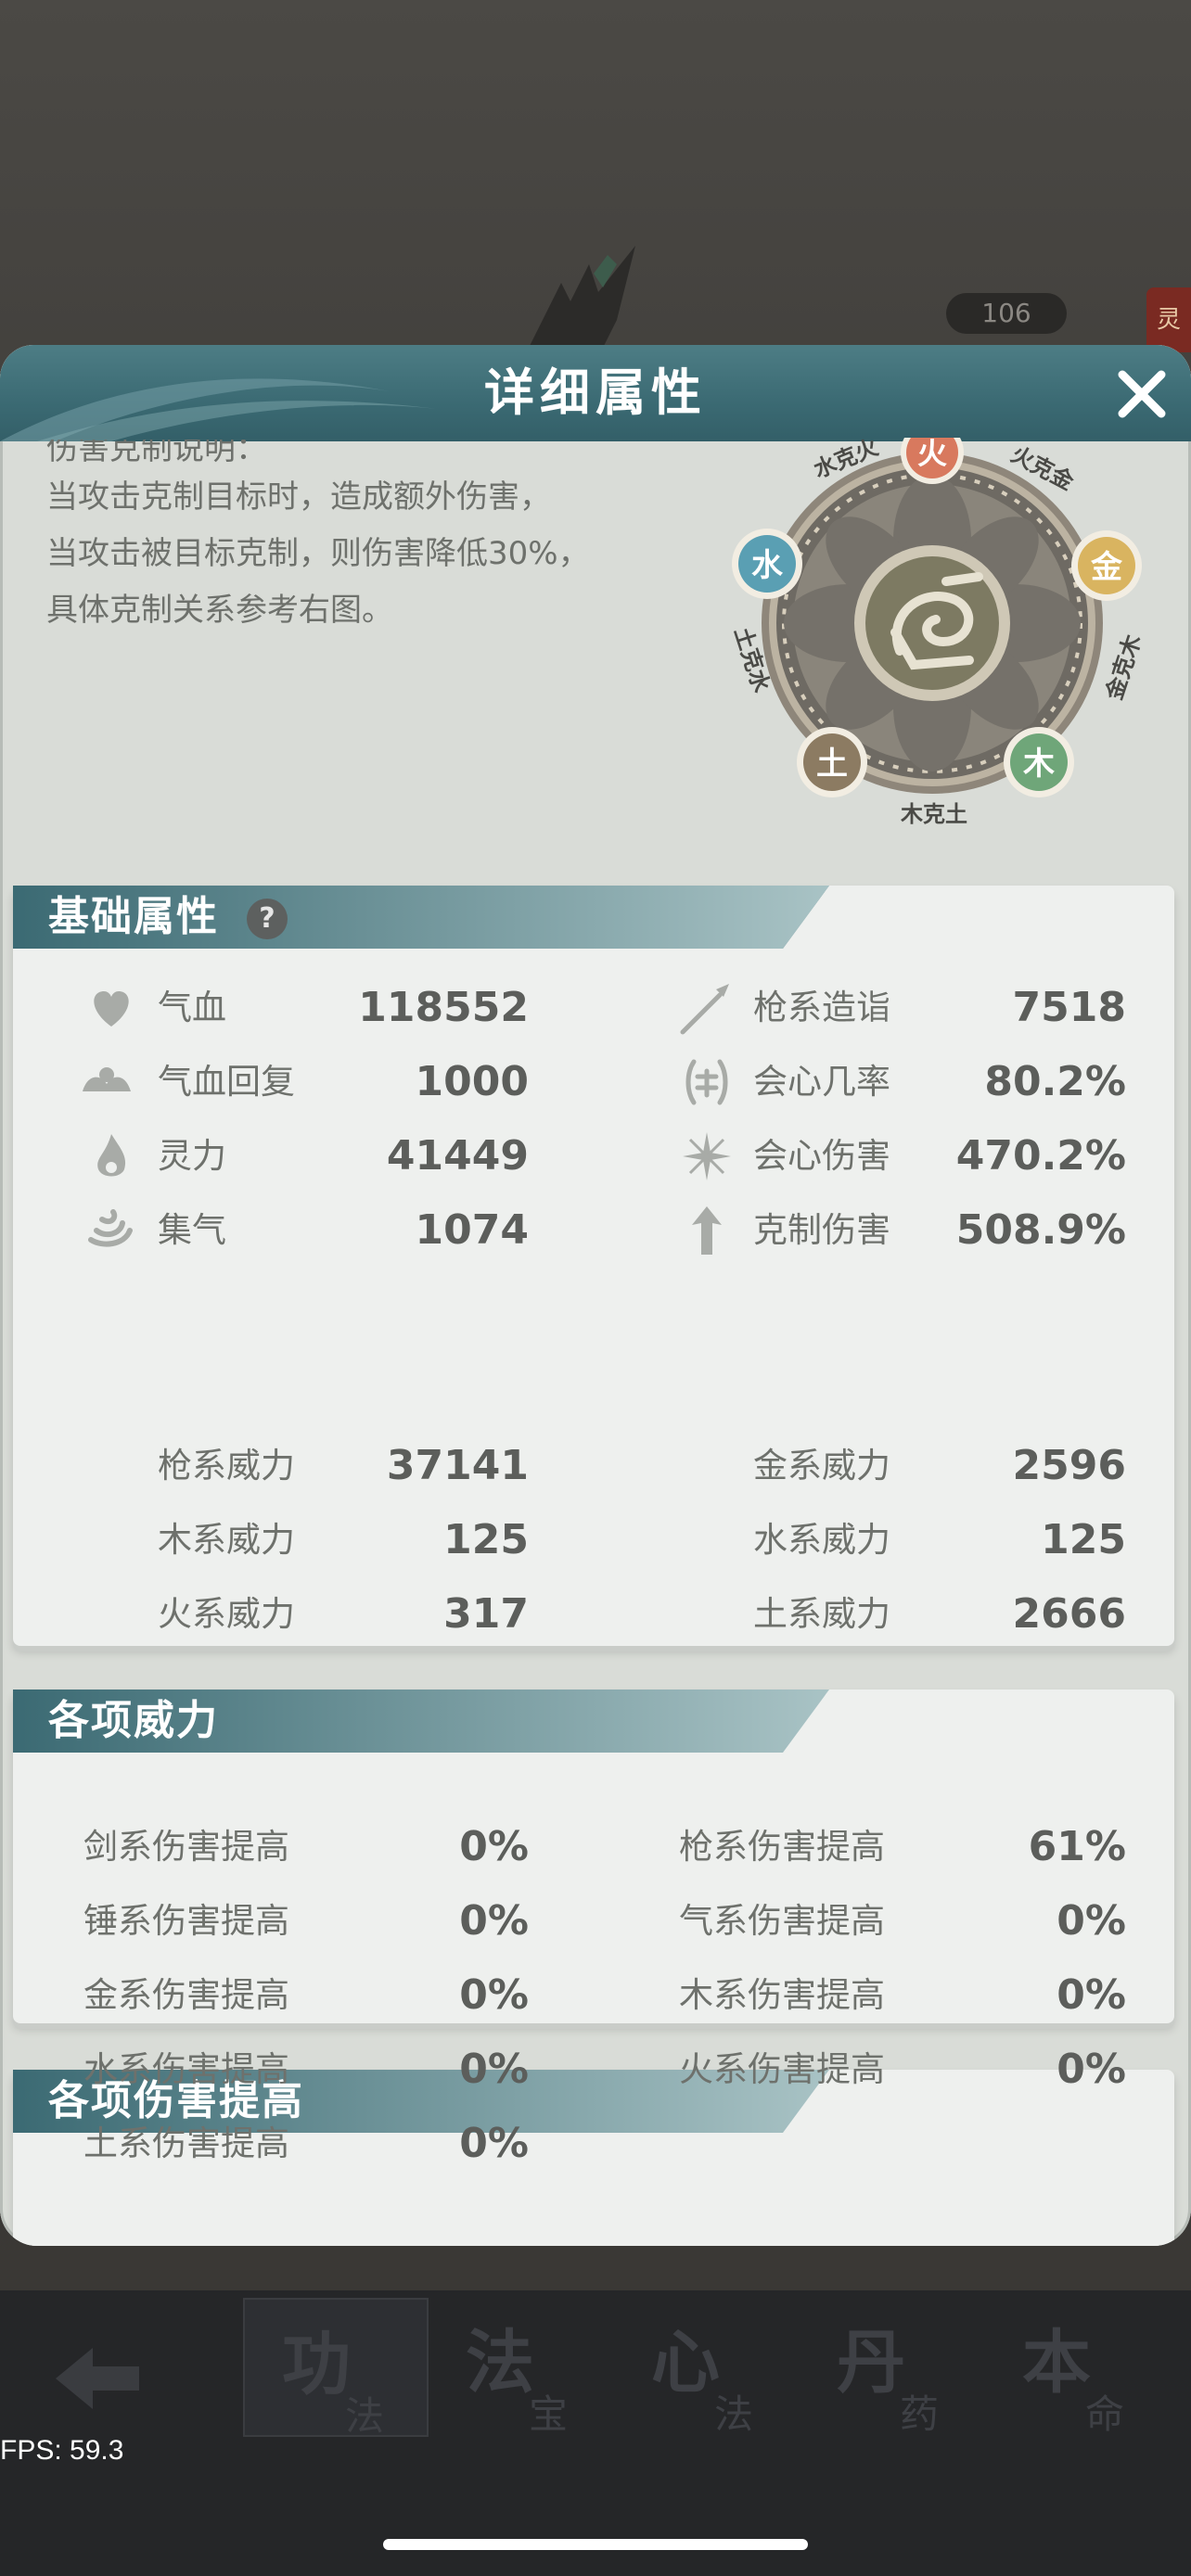 The width and height of the screenshot is (1191, 2576). I want to click on relation-wood-earth: 木克土, so click(933, 814).